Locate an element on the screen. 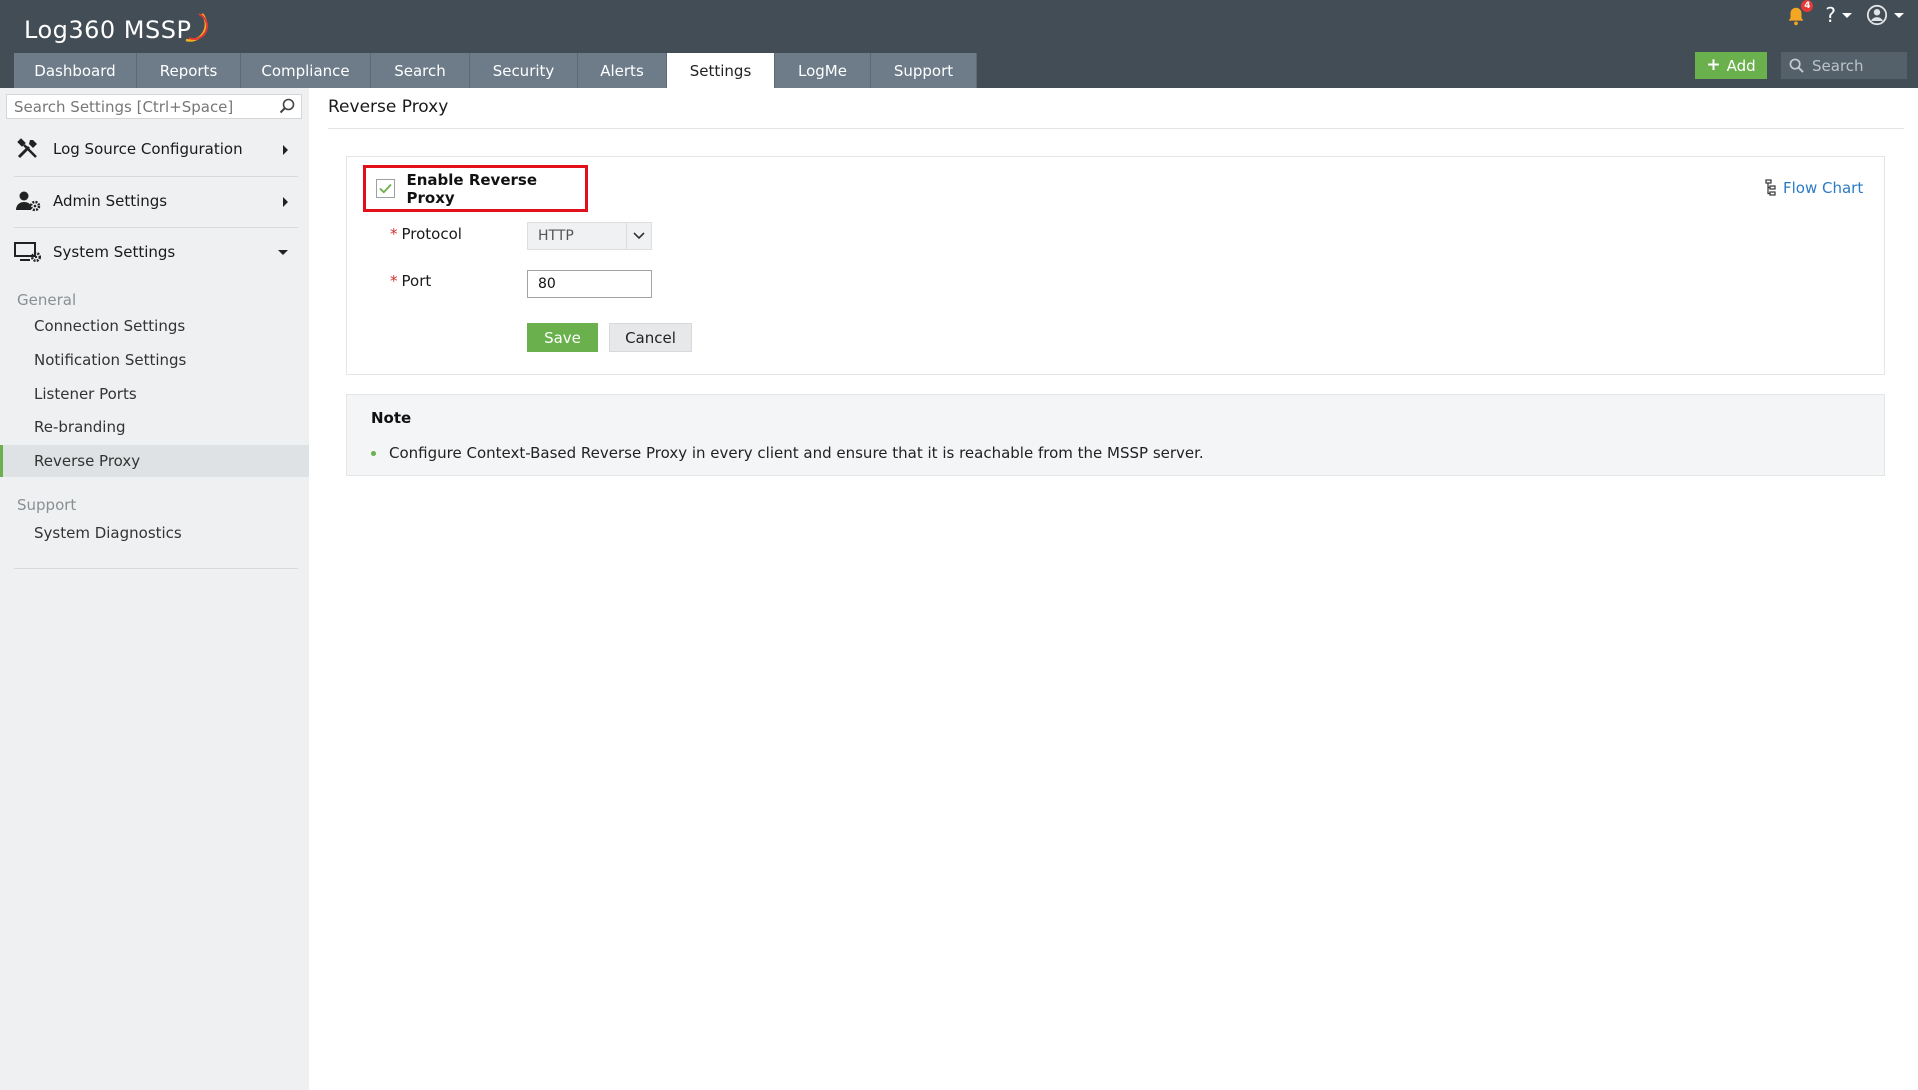 The height and width of the screenshot is (1090, 1918). checkmark-icon is located at coordinates (385, 188).